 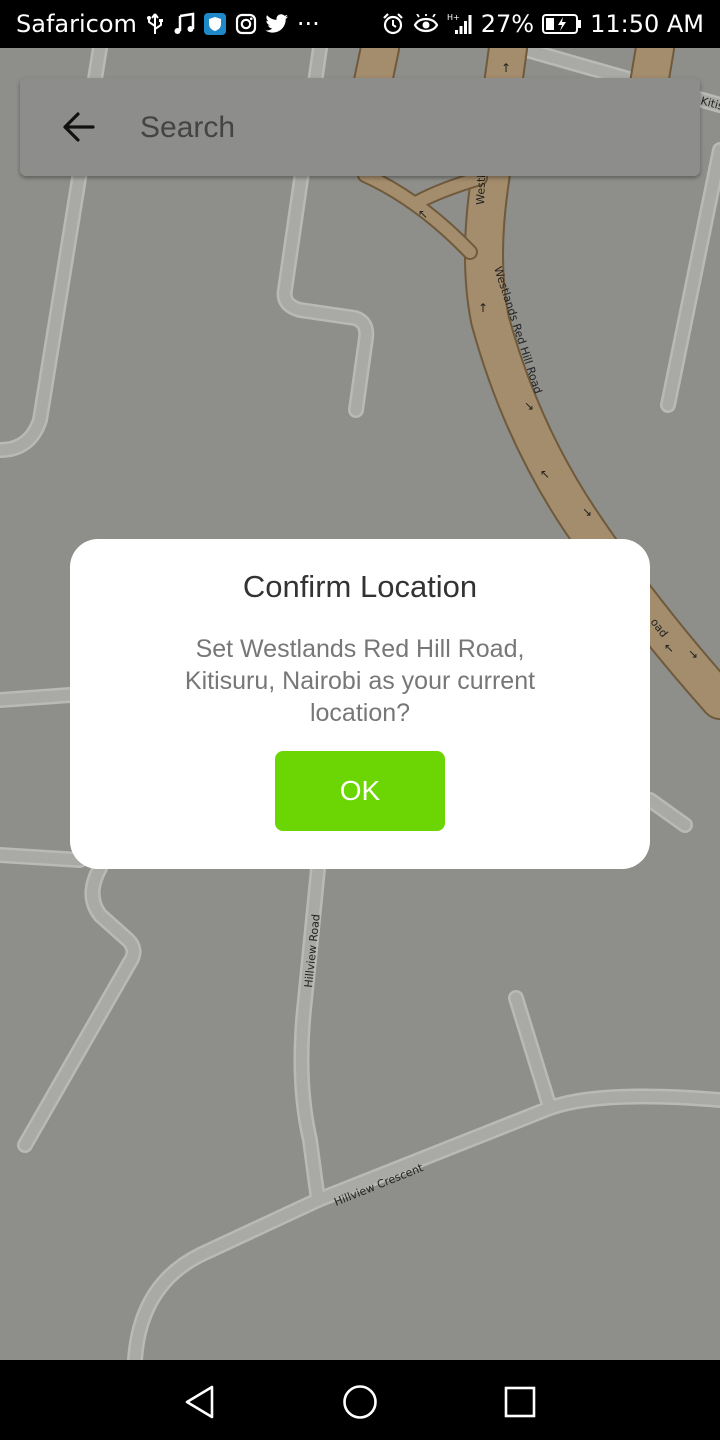 I want to click on navigation-bar, so click(x=360, y=1400).